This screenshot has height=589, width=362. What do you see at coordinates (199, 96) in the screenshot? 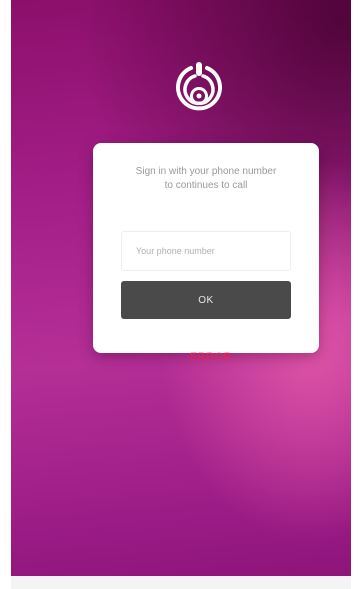
I see `app-logo-icon` at bounding box center [199, 96].